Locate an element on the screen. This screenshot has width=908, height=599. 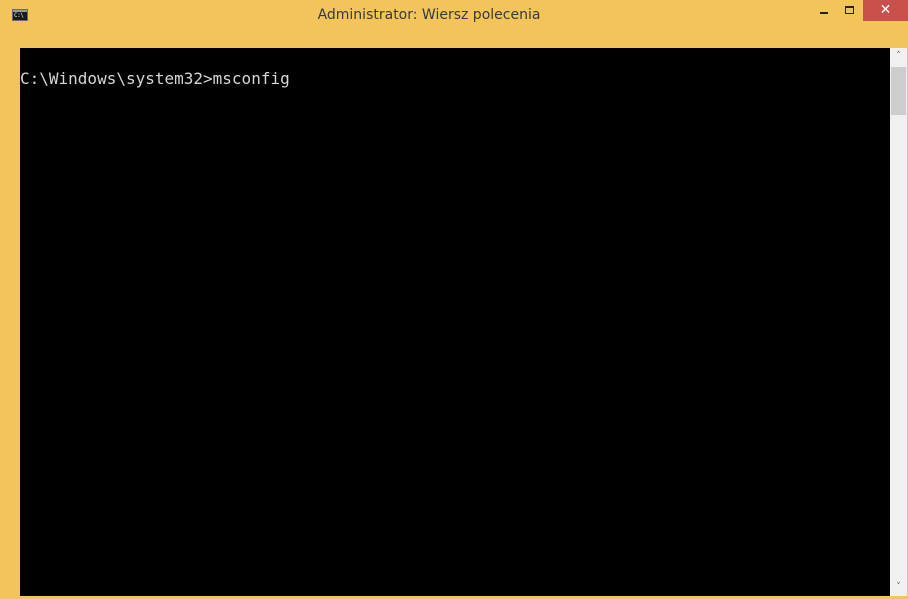
scroll-thumb is located at coordinates (898, 91).